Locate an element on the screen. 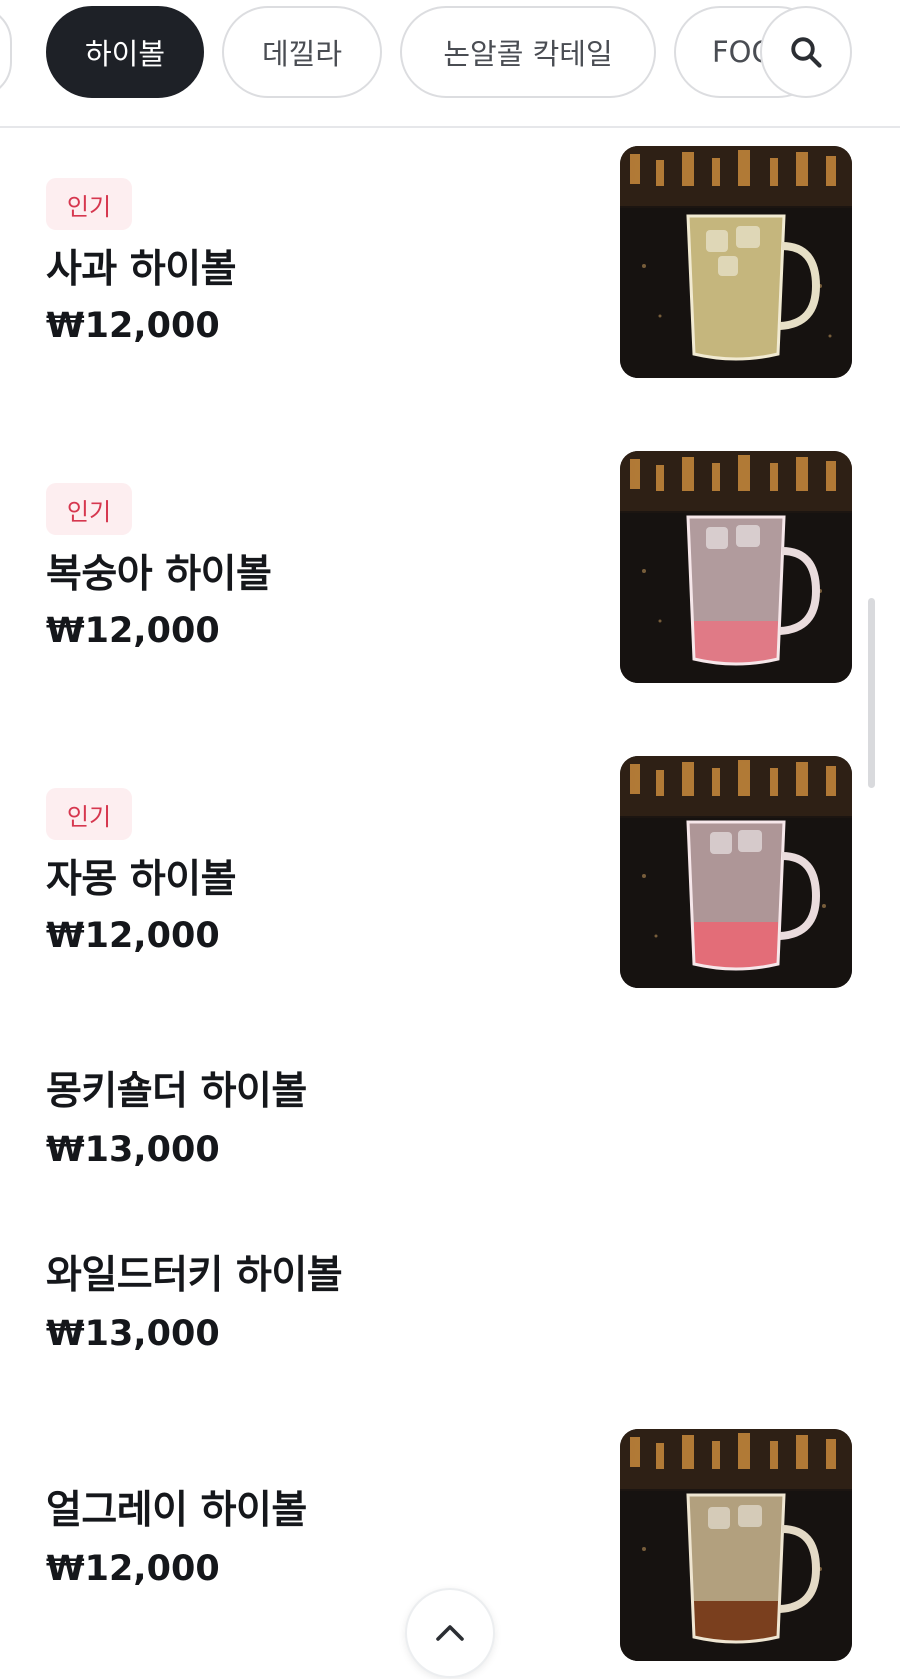  category-tab-bar: 하이볼 데낄라 논알콜 칵테일 FOOD is located at coordinates (450, 64).